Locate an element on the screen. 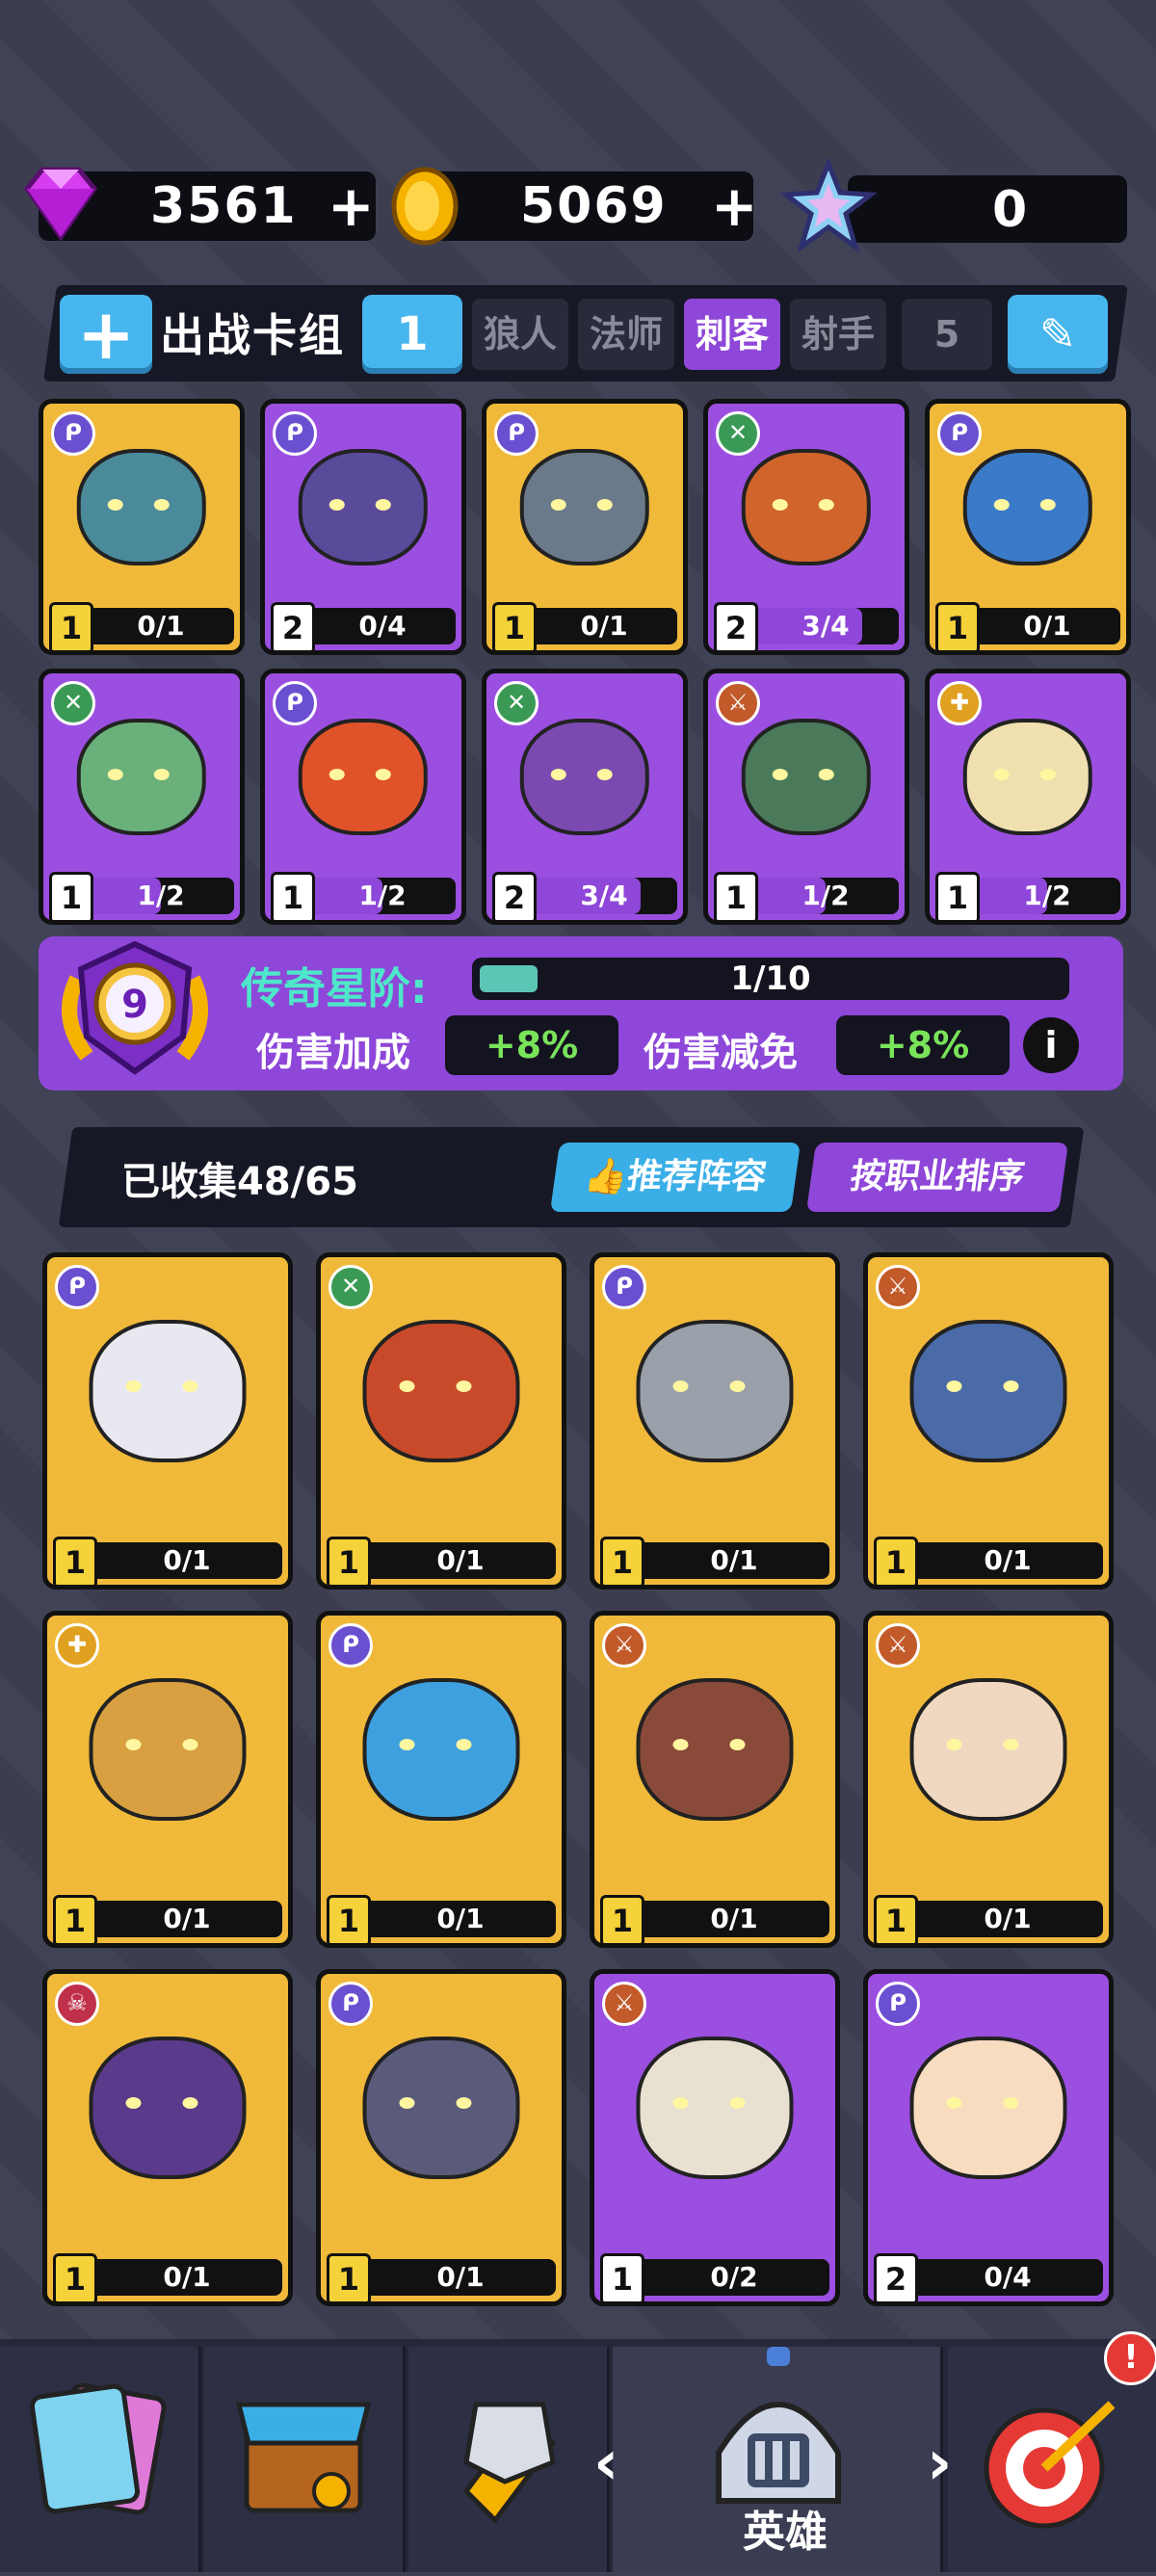 Image resolution: width=1156 pixels, height=2576 pixels. legend-progress-bar: 1/10 is located at coordinates (770, 979).